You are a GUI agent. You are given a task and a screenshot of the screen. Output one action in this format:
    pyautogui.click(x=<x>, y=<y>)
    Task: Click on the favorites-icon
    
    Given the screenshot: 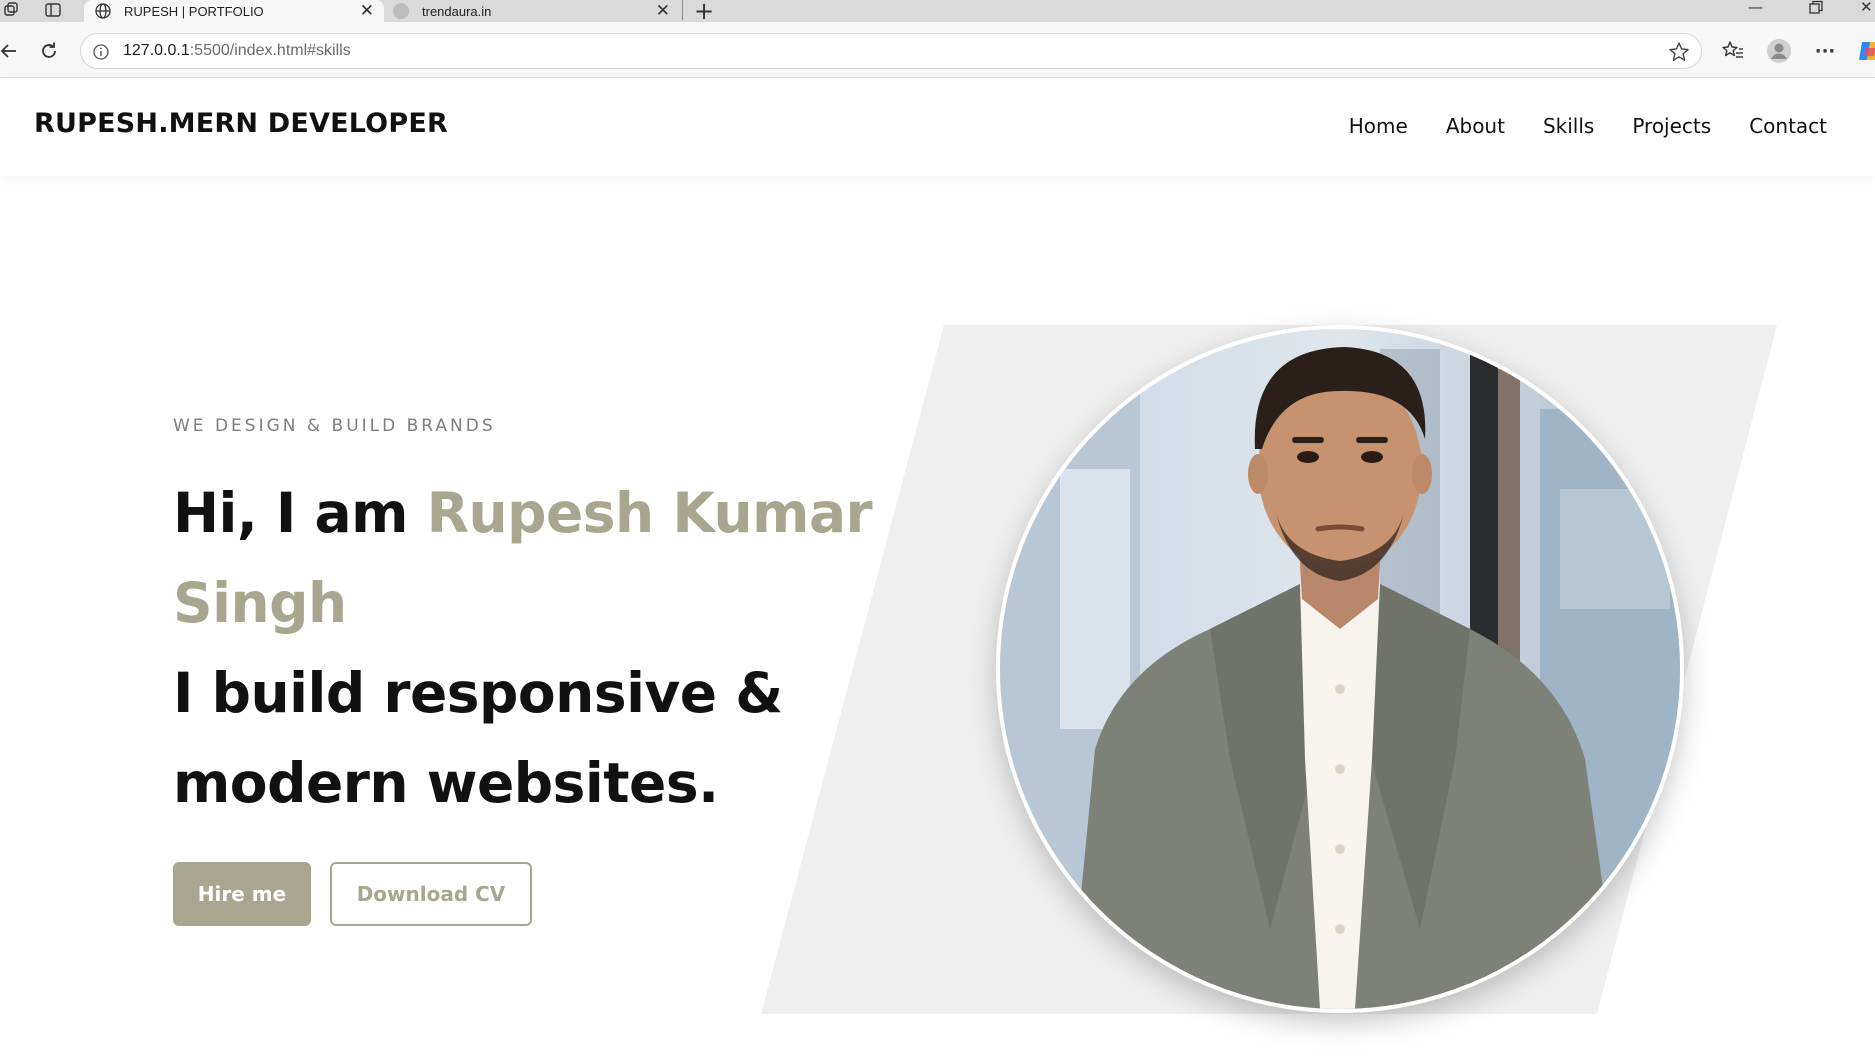 What is the action you would take?
    pyautogui.click(x=1733, y=51)
    